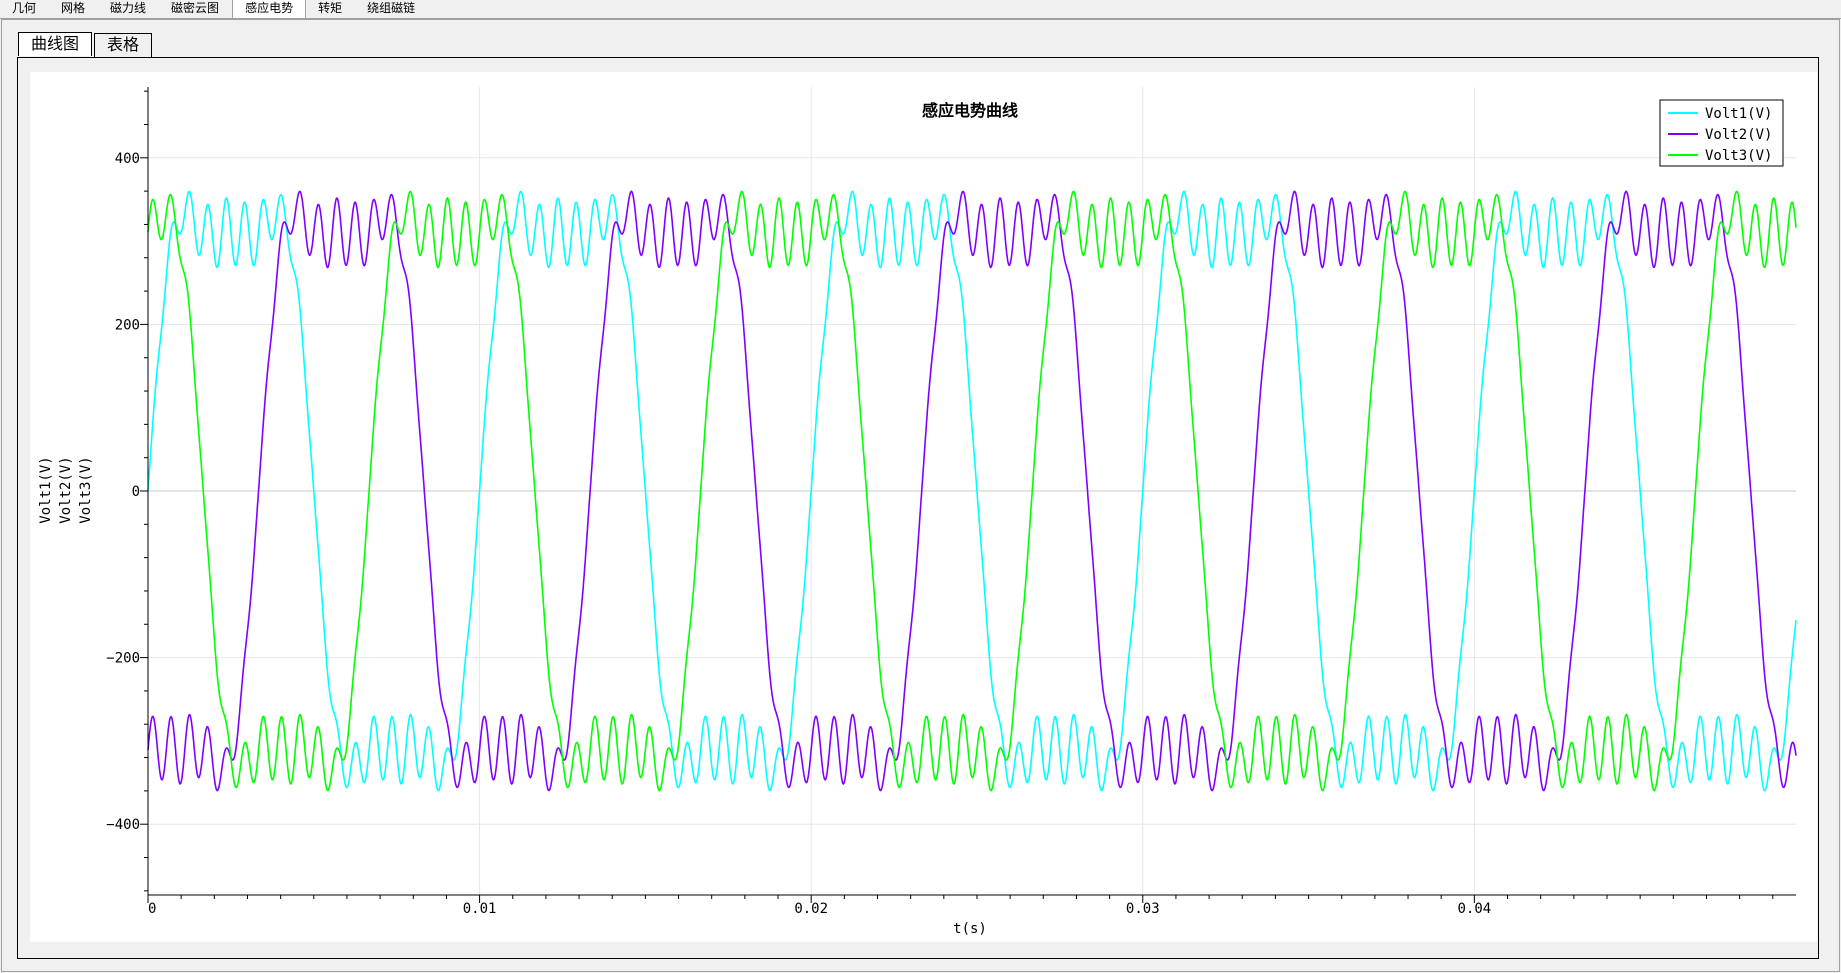  Describe the element at coordinates (46, 489) in the screenshot. I see `y-axis-label-1: Volt1(V)` at that location.